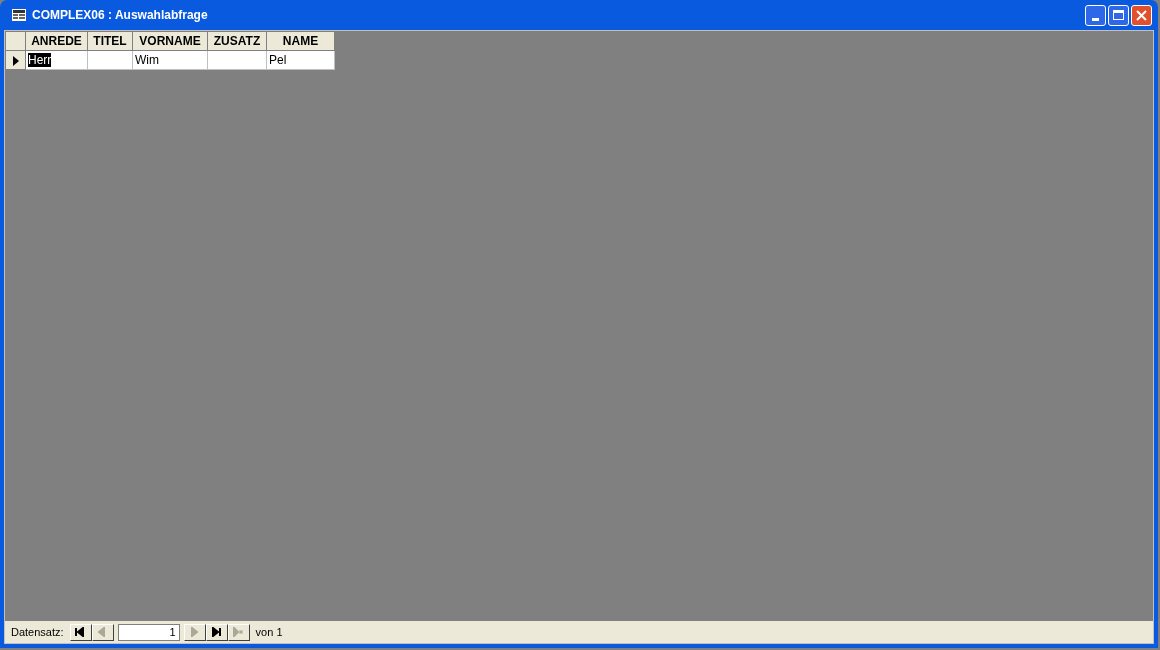 Image resolution: width=1160 pixels, height=650 pixels. I want to click on last-record-button, so click(216, 632).